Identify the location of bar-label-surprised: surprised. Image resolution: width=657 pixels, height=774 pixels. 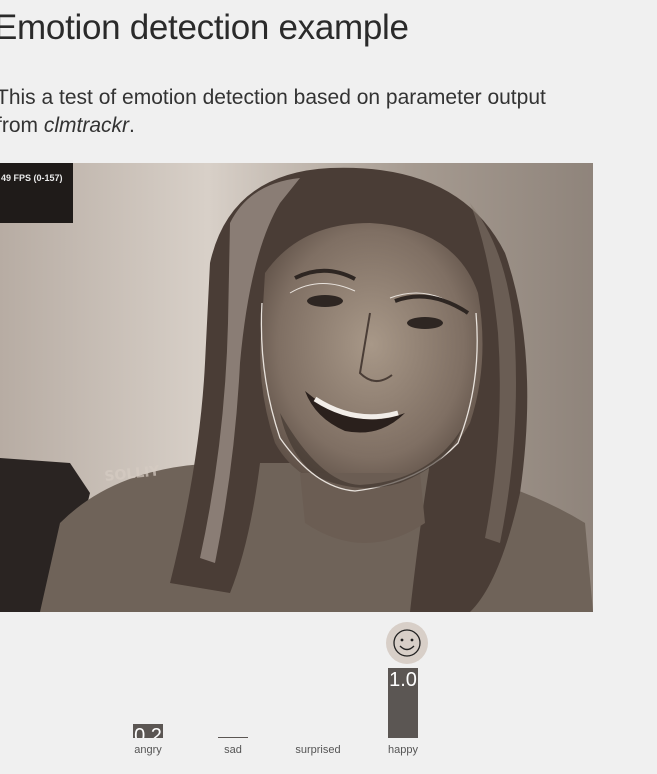
(318, 750).